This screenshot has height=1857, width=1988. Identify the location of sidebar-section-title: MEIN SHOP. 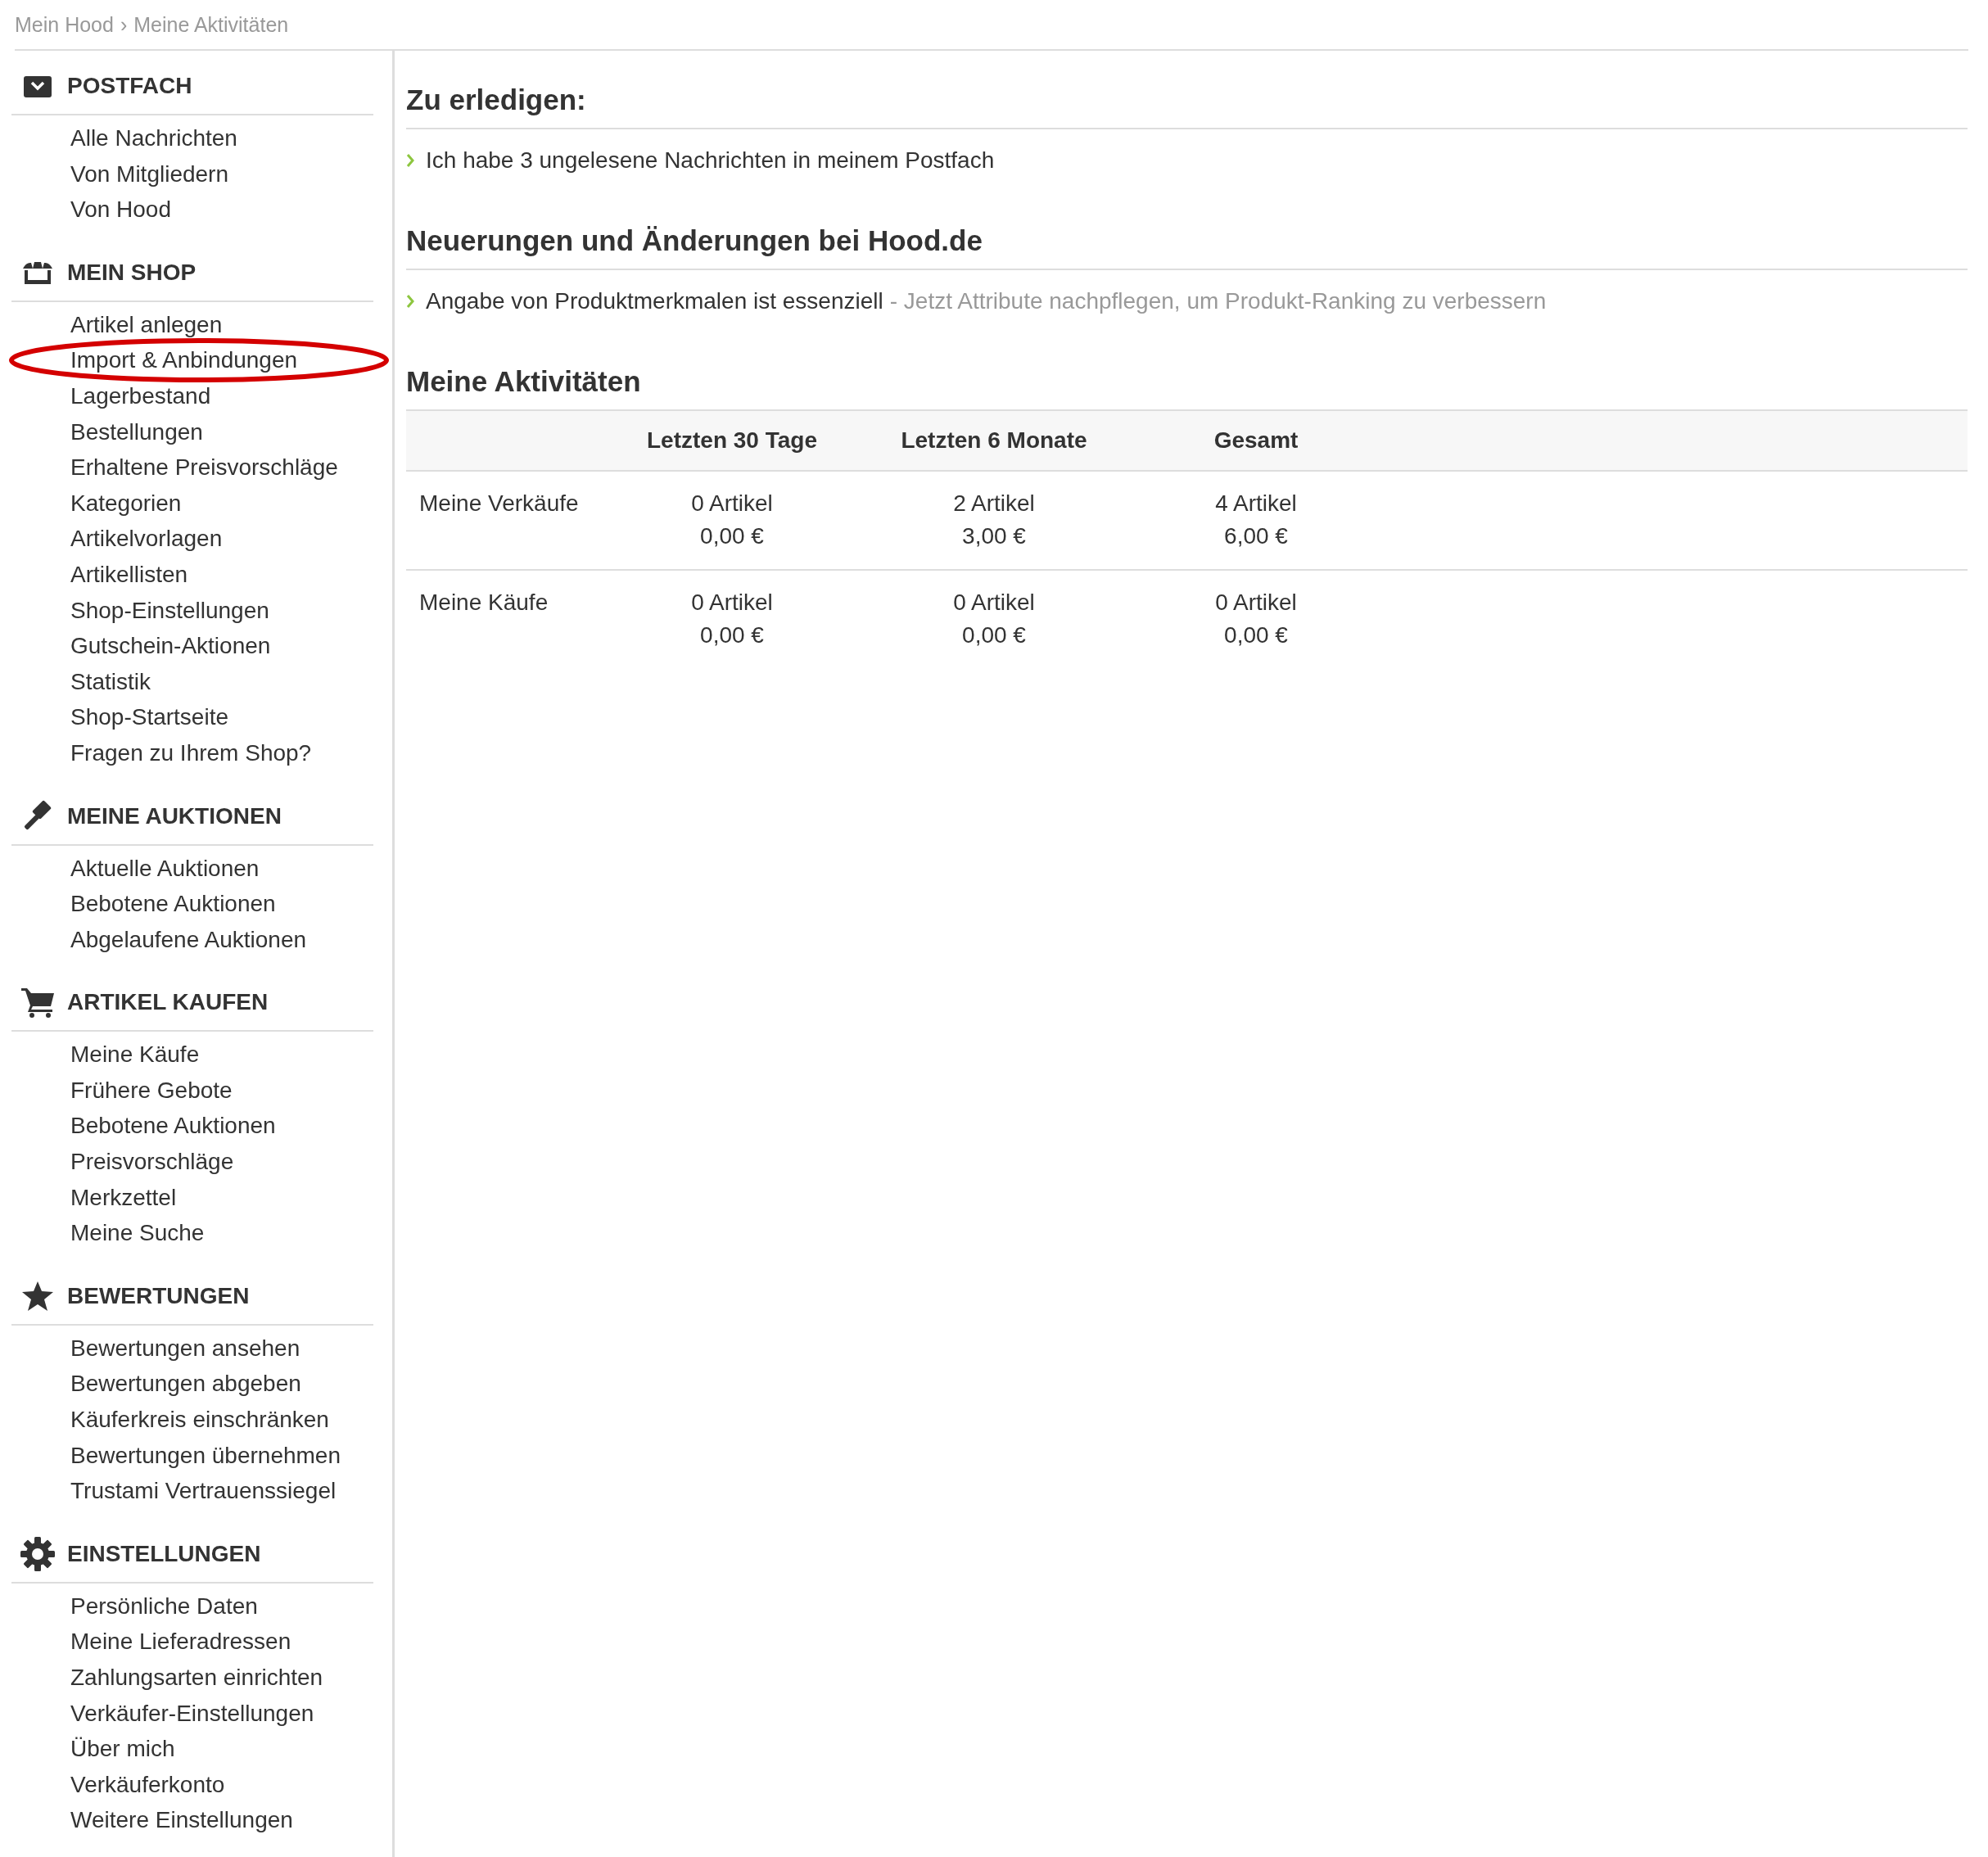
(132, 273).